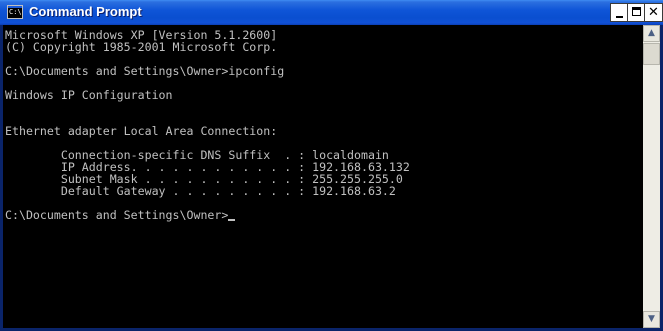  What do you see at coordinates (145, 71) in the screenshot?
I see `console-line-command: C:\Documents and Settings\Owner>ipconfig` at bounding box center [145, 71].